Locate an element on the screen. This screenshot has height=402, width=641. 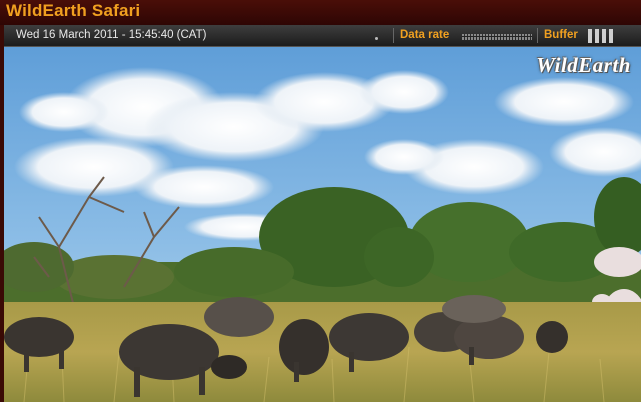
buffer-label: Buffer is located at coordinates (561, 35).